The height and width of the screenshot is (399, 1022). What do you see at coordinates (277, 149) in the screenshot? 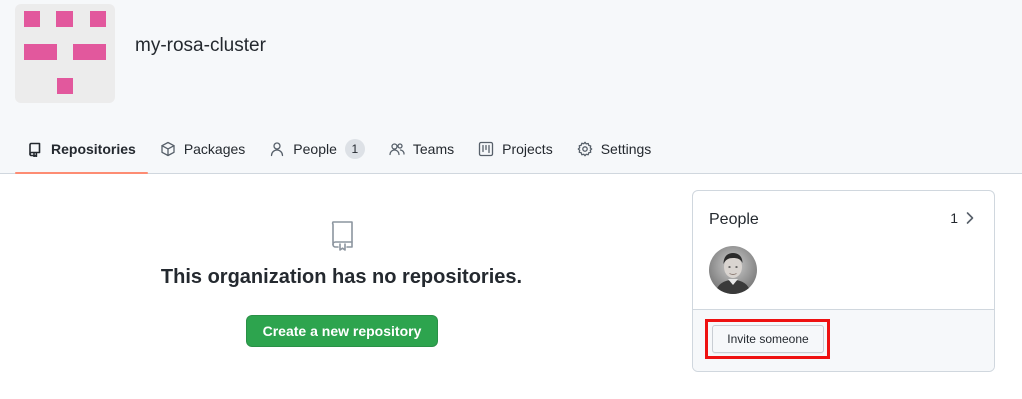
I see `person-icon` at bounding box center [277, 149].